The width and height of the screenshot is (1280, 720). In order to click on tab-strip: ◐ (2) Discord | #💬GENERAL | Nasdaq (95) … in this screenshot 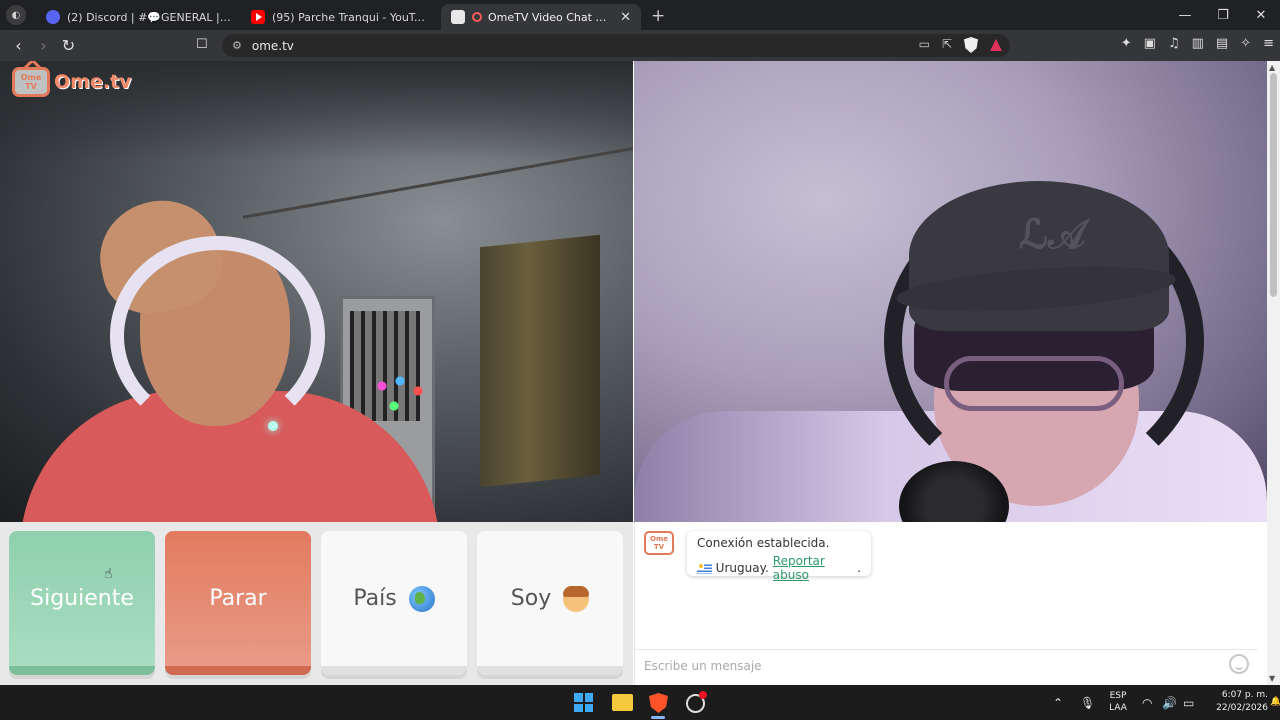, I will do `click(640, 15)`.